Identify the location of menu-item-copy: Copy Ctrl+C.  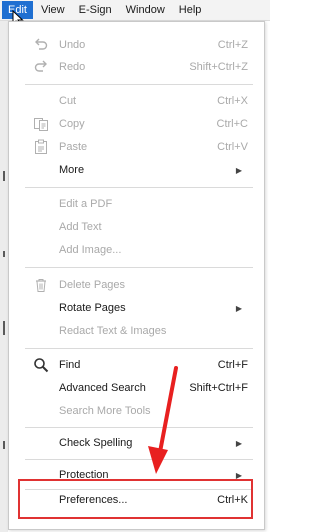
(136, 124).